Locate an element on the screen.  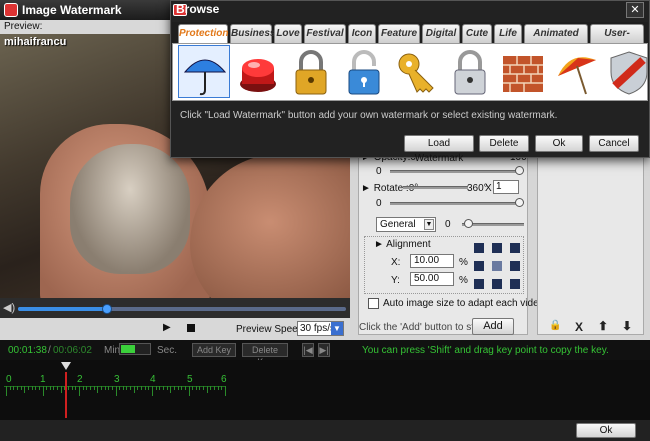
auto-size-label: Auto image size to adapt each videos. is located at coordinates (467, 303).